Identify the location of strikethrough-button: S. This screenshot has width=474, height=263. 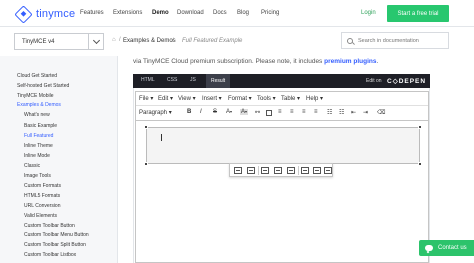
(215, 112).